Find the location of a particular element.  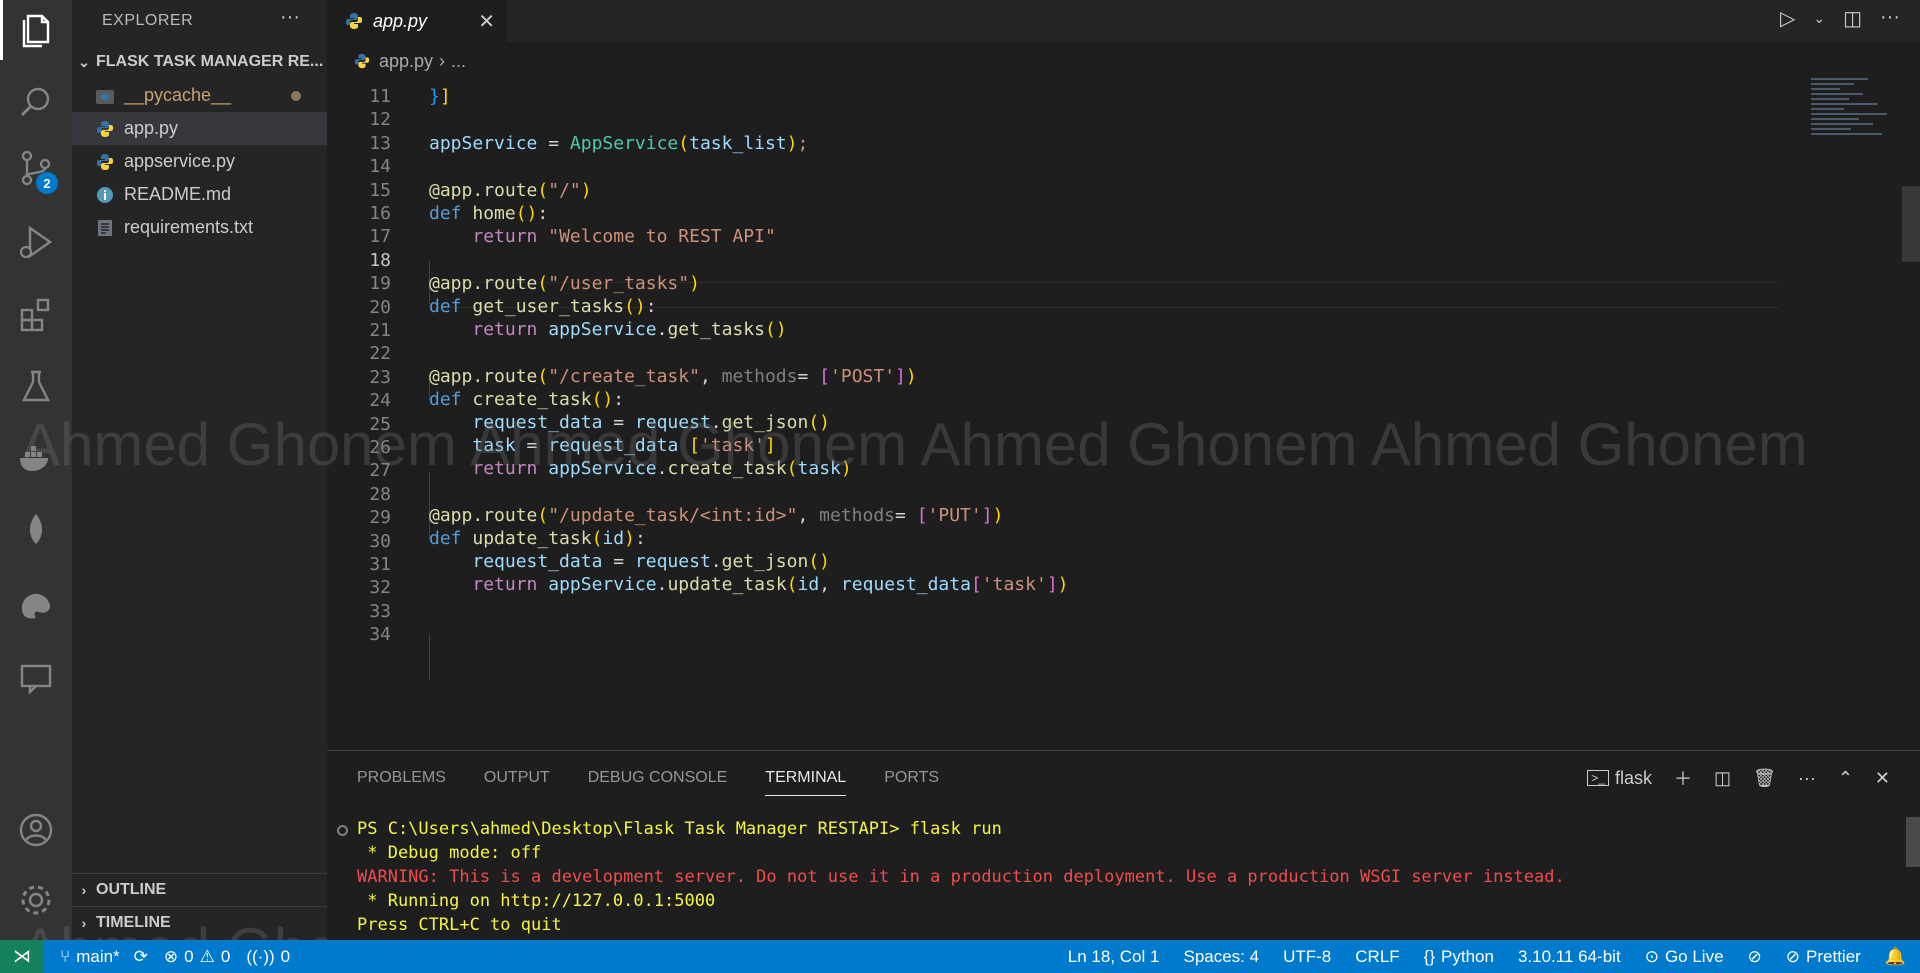

tab-debug-console: DEBUG CONSOLE is located at coordinates (658, 782).